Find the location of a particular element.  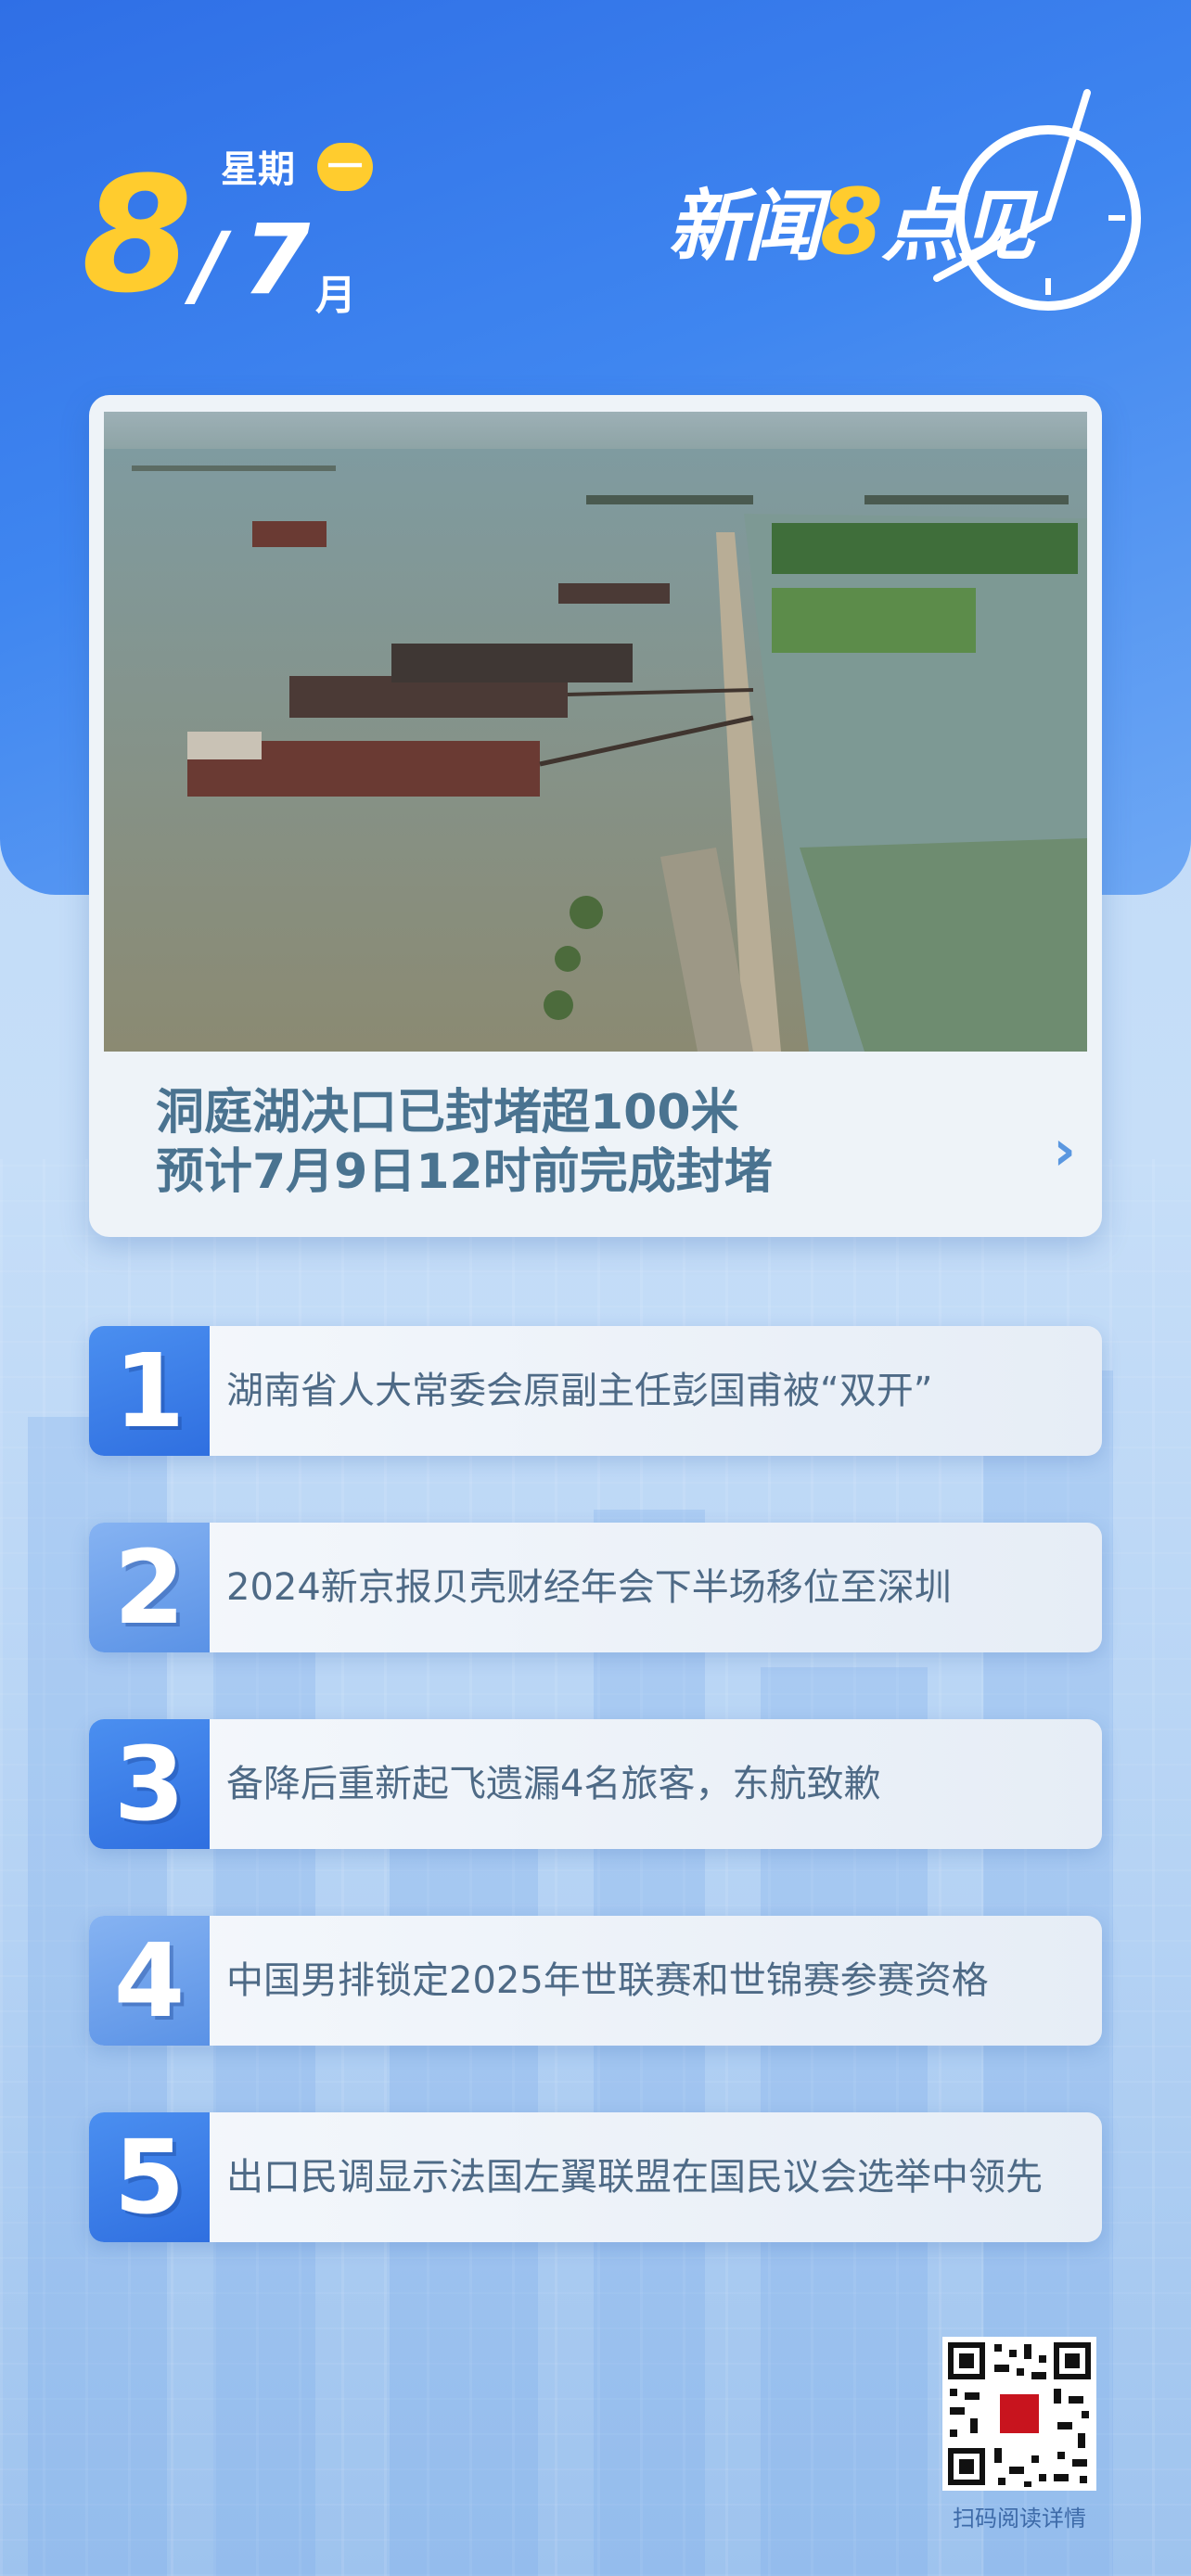

news-title: 出口民调显示法国左翼联盟在国民议会选举中领先 is located at coordinates (634, 2178).